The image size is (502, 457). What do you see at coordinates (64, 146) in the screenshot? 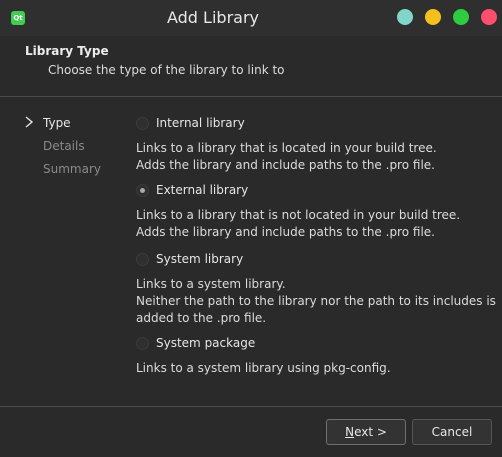
I see `wizard-step-label: Details` at bounding box center [64, 146].